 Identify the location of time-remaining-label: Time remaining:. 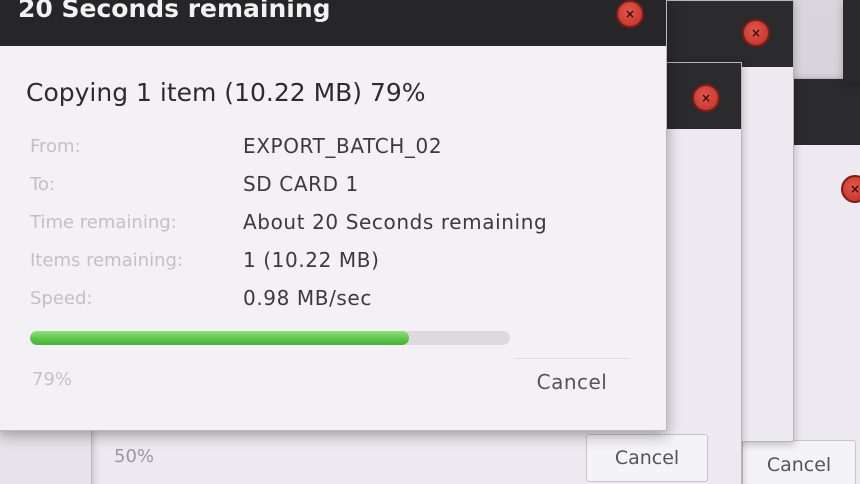
(103, 222).